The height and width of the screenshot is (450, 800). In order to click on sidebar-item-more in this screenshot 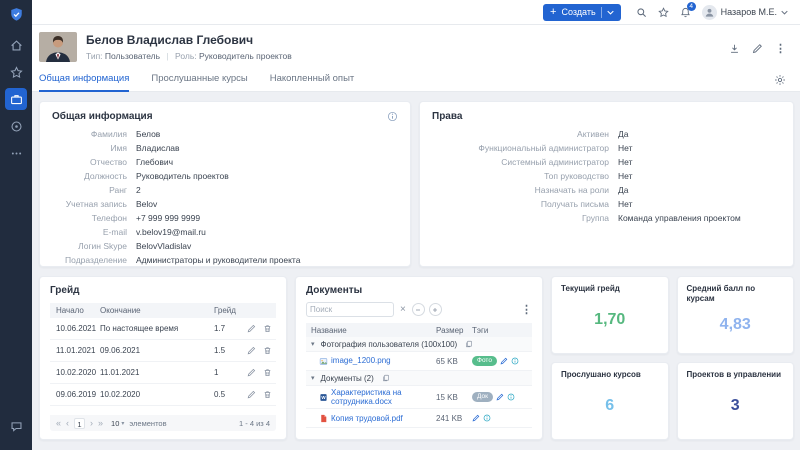, I will do `click(16, 153)`.